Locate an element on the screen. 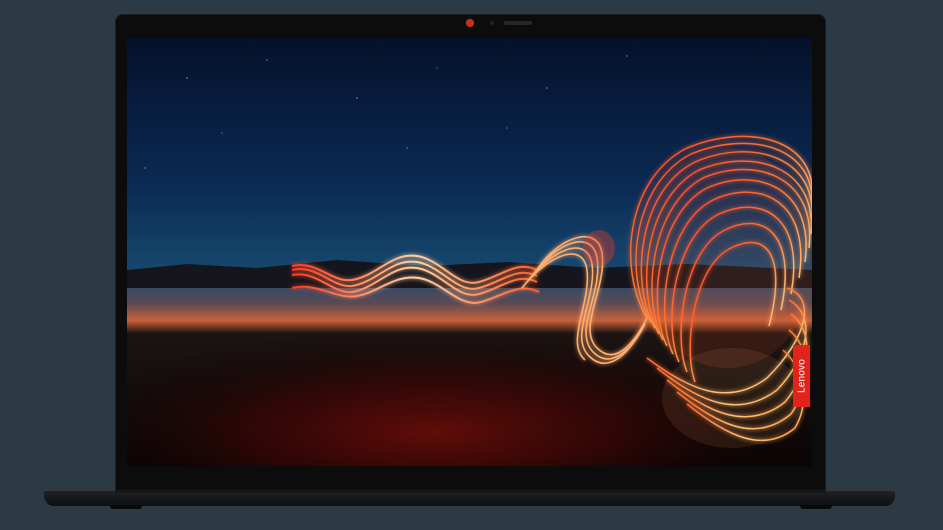 This screenshot has width=943, height=530. brand-label: Lenovo is located at coordinates (801, 376).